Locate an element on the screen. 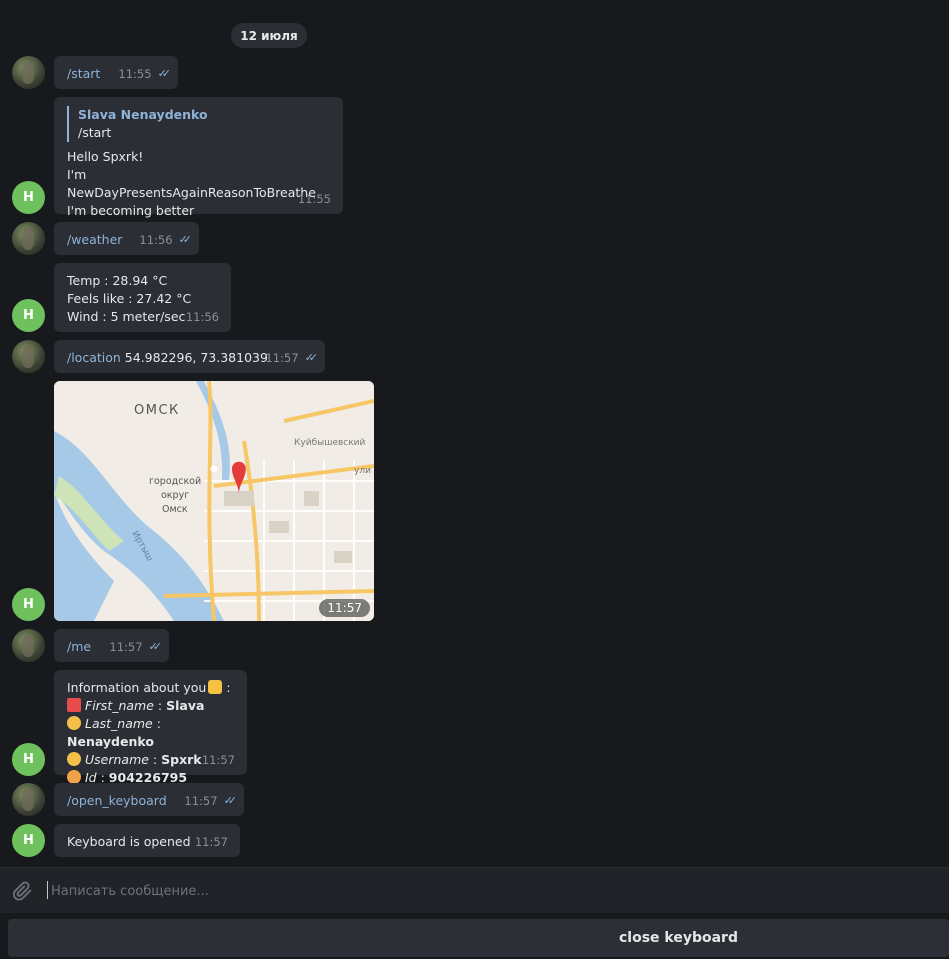  map-label-okrug-2: округ is located at coordinates (175, 495).